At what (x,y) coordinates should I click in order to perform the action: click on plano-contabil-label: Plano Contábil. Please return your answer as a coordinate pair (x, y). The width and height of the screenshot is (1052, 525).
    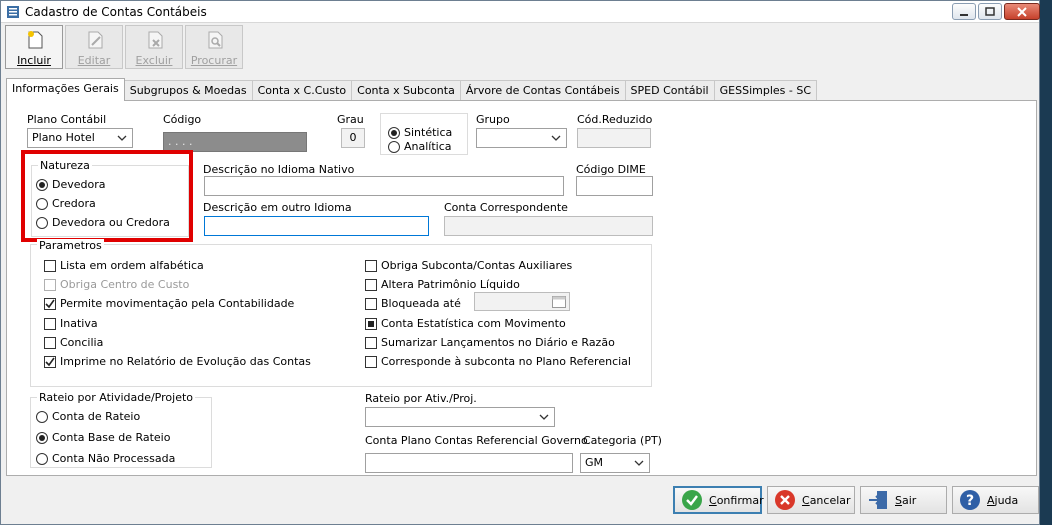
    Looking at the image, I should click on (67, 119).